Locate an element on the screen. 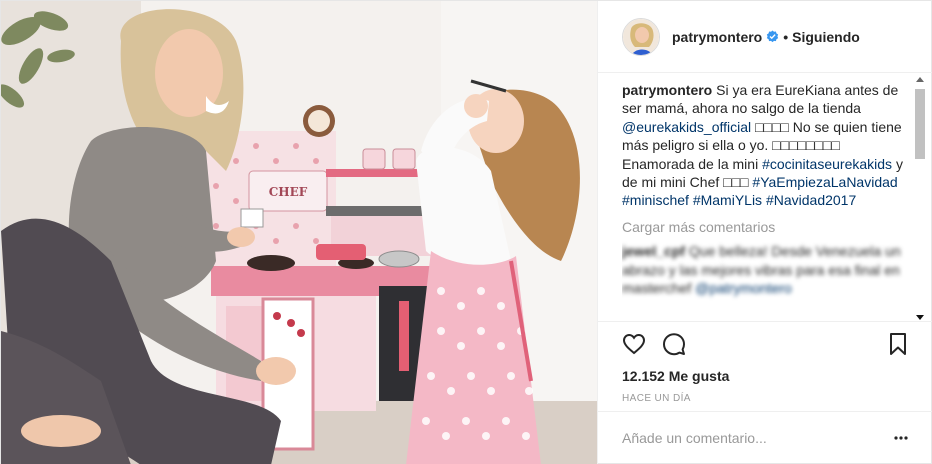 Image resolution: width=932 pixels, height=464 pixels. comment-icon is located at coordinates (674, 344).